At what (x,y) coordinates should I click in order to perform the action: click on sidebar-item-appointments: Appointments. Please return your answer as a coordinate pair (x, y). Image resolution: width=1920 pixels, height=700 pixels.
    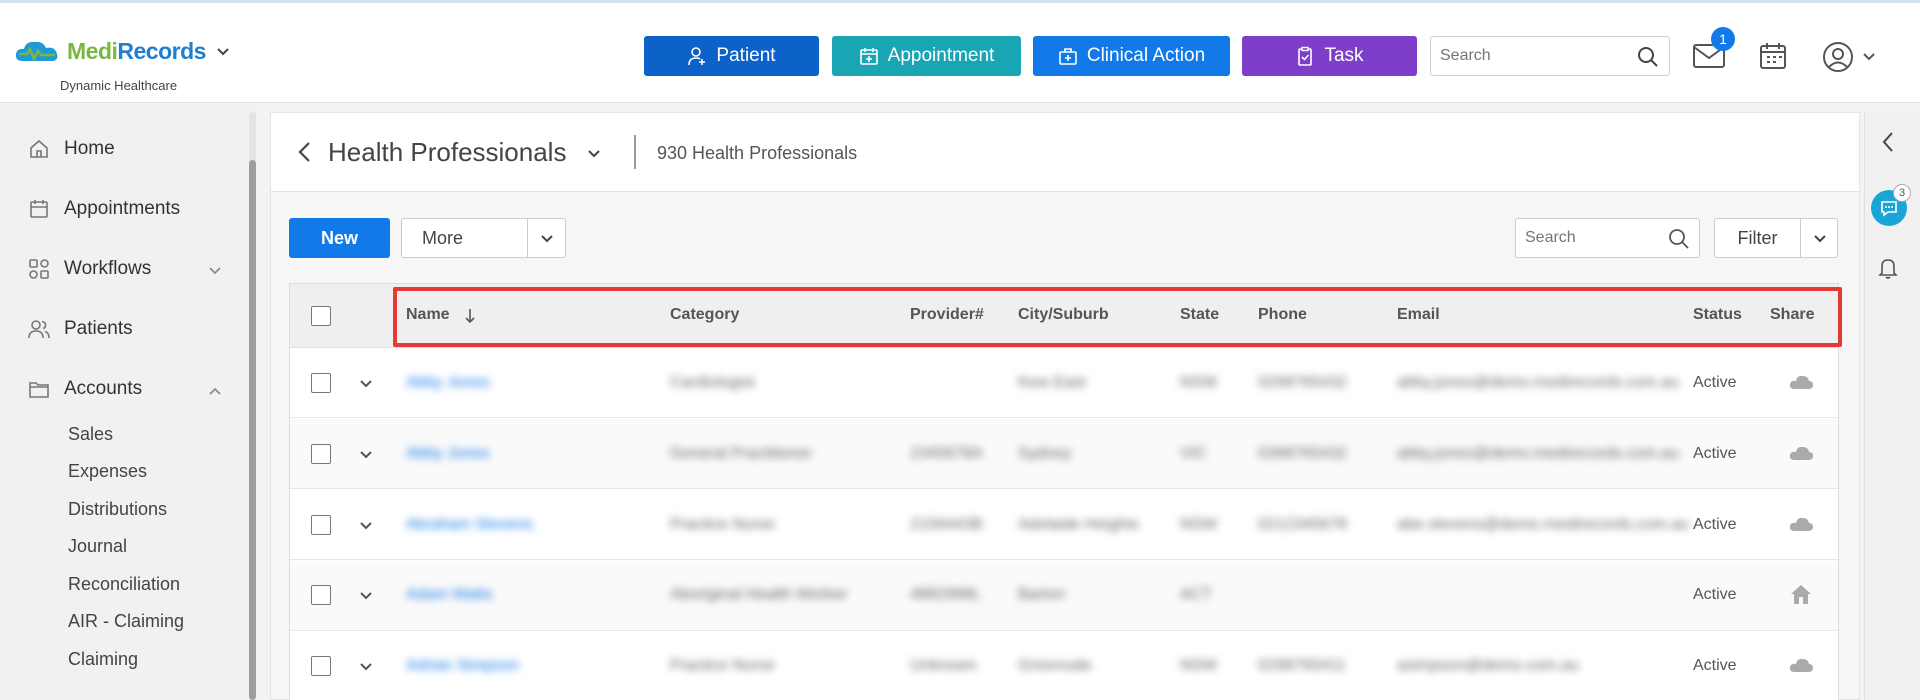
    Looking at the image, I should click on (104, 209).